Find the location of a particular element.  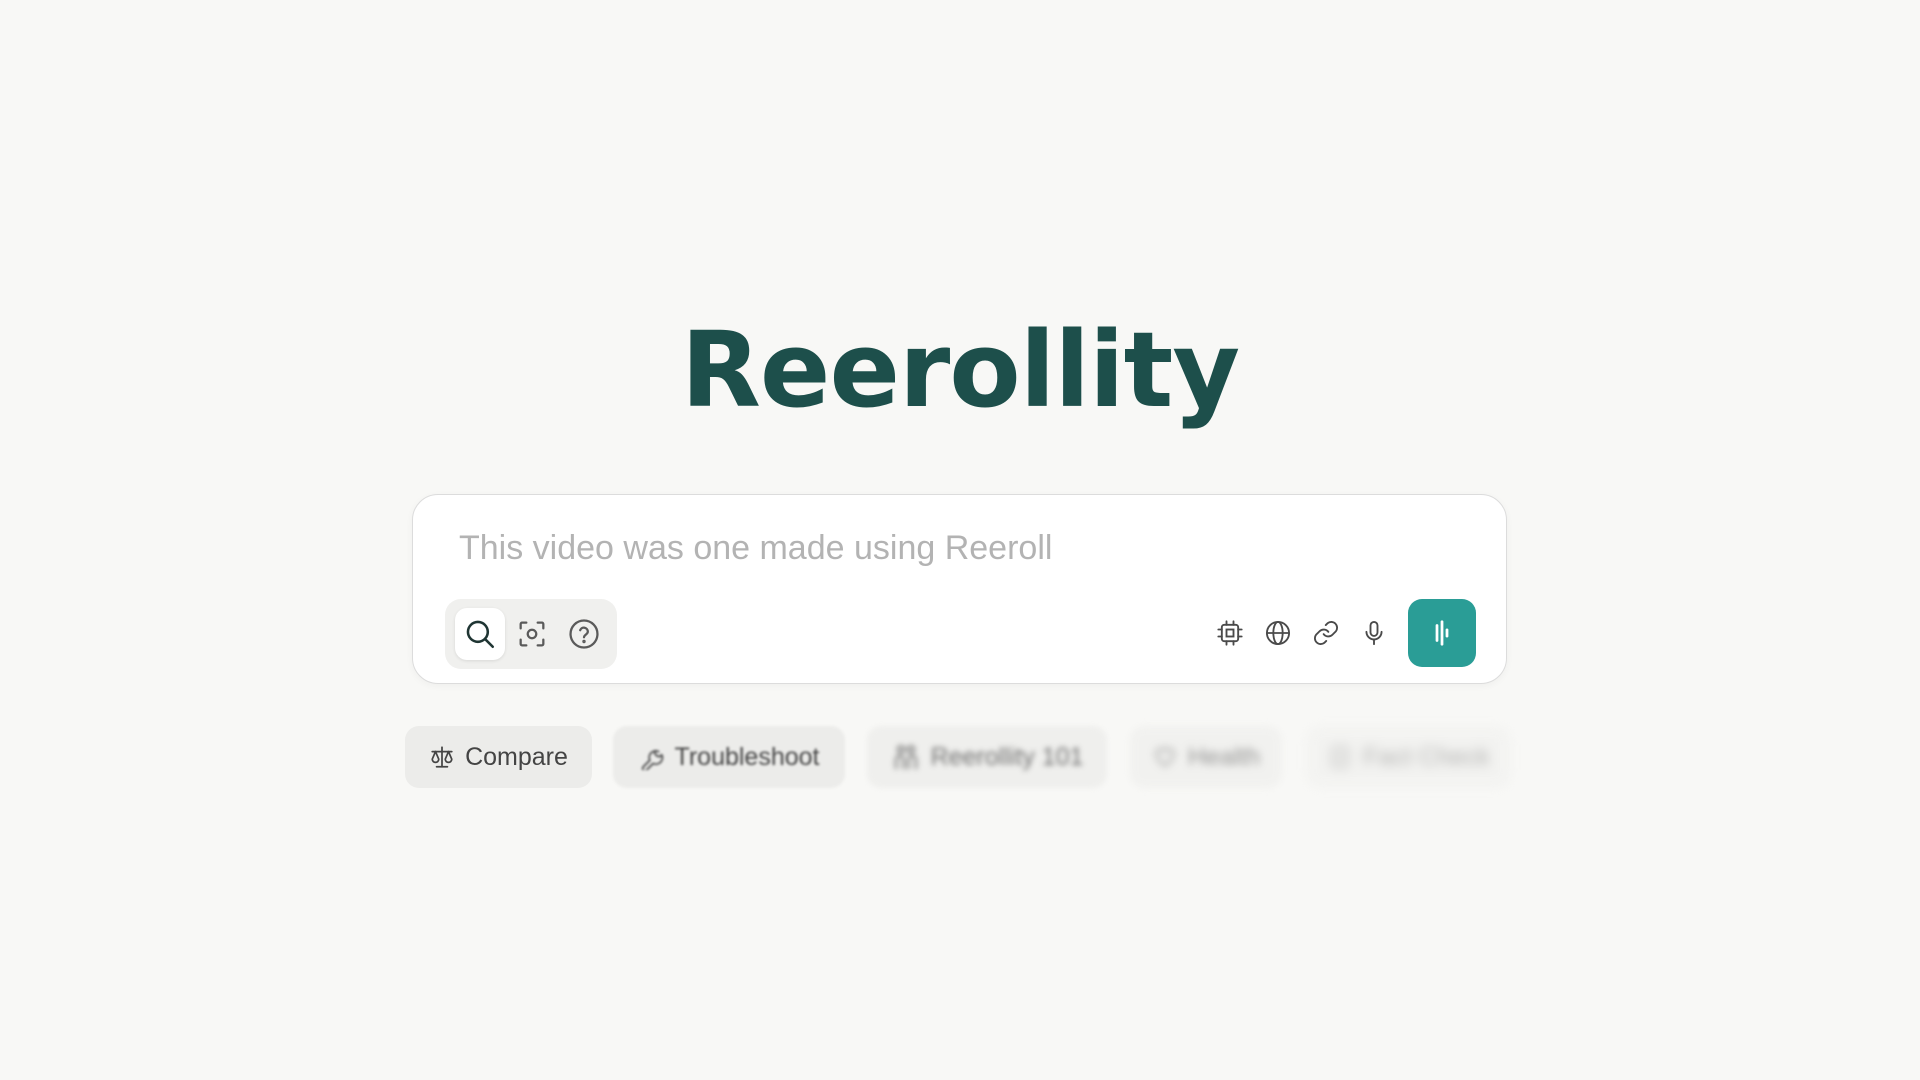

logo-text: Reerollity is located at coordinates (960, 370).